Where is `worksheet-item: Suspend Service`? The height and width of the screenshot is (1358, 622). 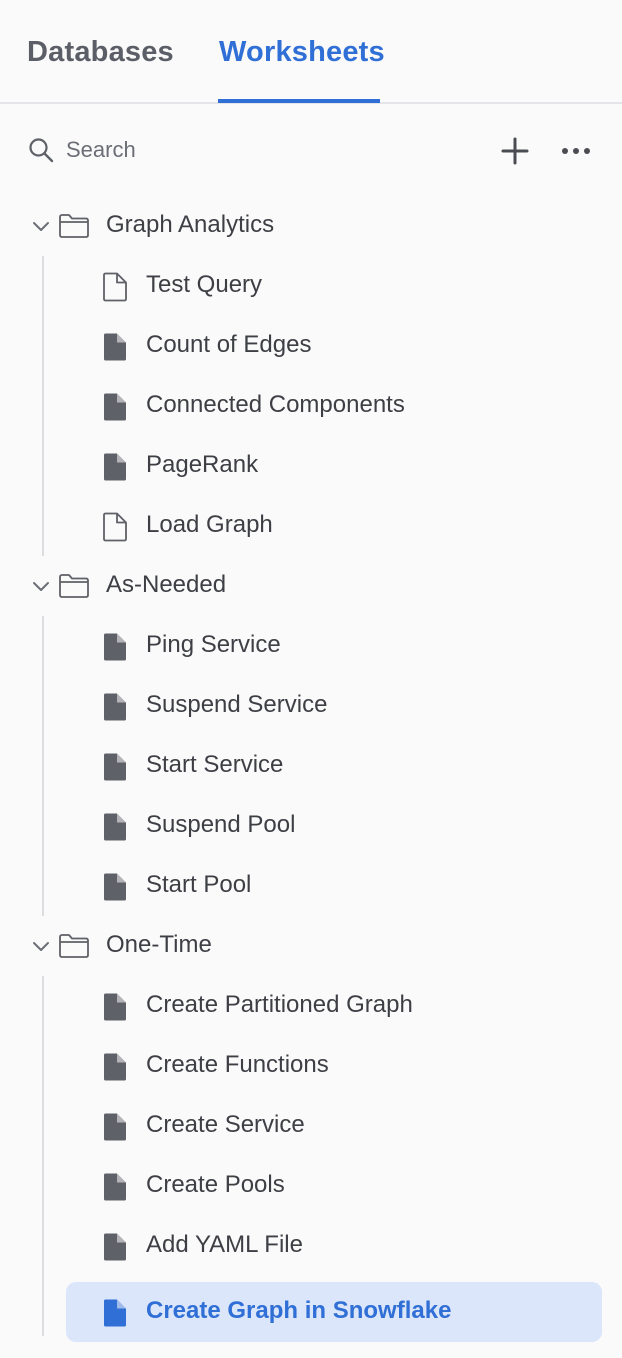
worksheet-item: Suspend Service is located at coordinates (311, 706).